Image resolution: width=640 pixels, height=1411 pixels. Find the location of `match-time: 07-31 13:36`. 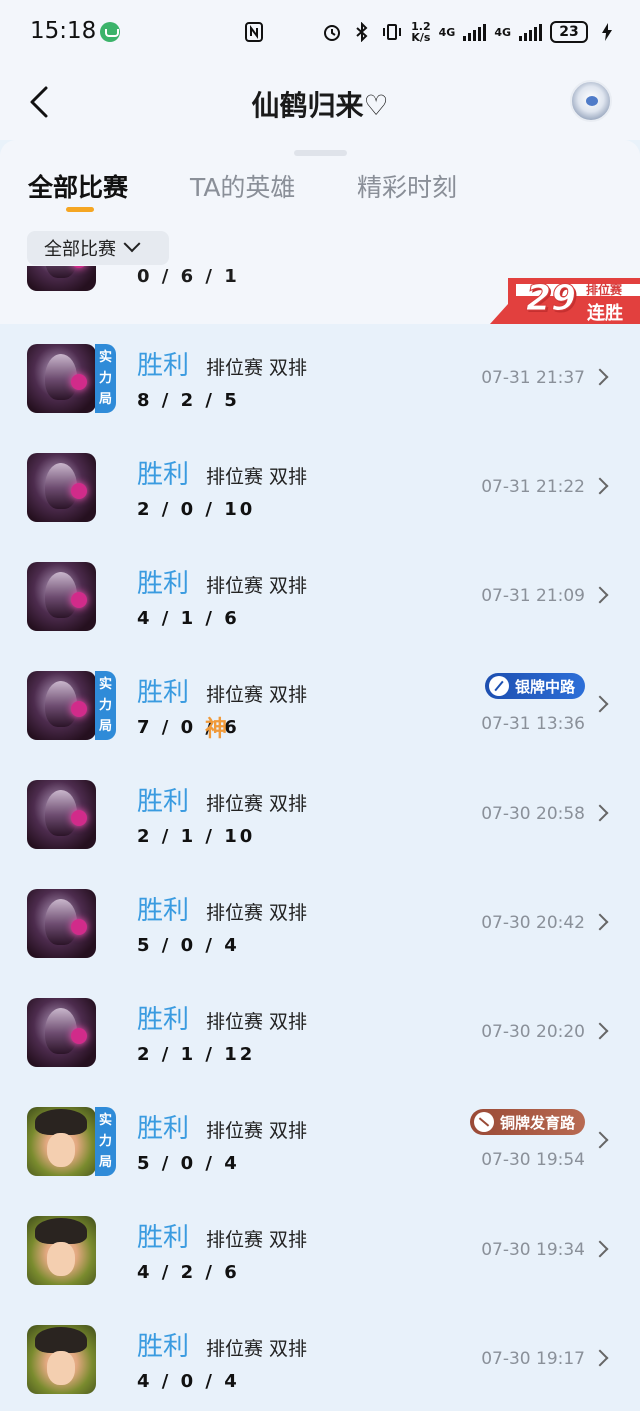

match-time: 07-31 13:36 is located at coordinates (533, 724).